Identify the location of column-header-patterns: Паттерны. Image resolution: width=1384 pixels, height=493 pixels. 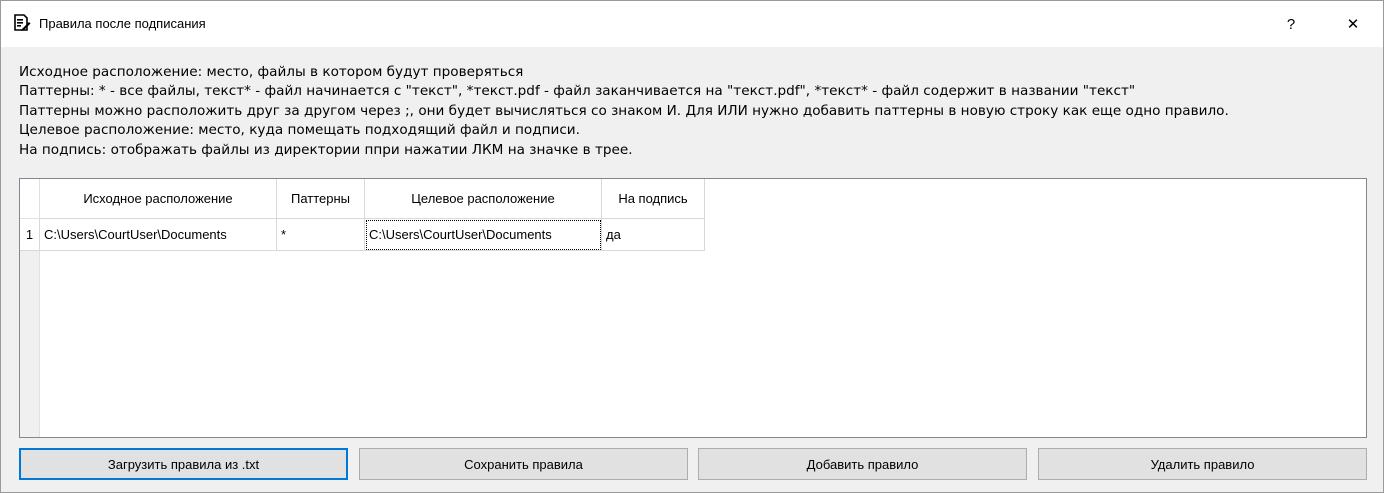
(321, 199).